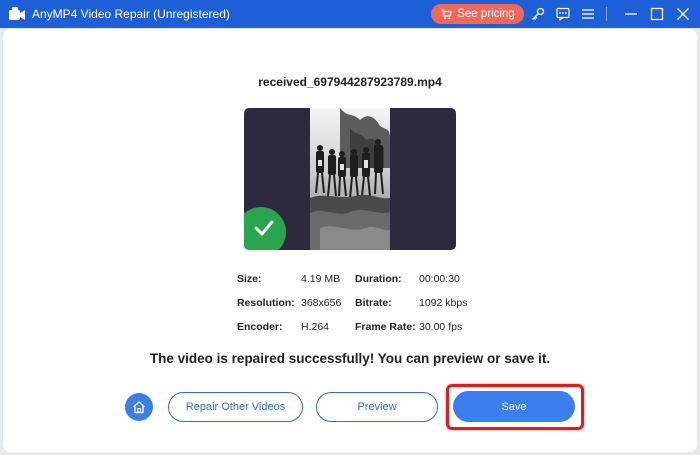  I want to click on info-row-size: Size: 4.19 MB, so click(289, 285).